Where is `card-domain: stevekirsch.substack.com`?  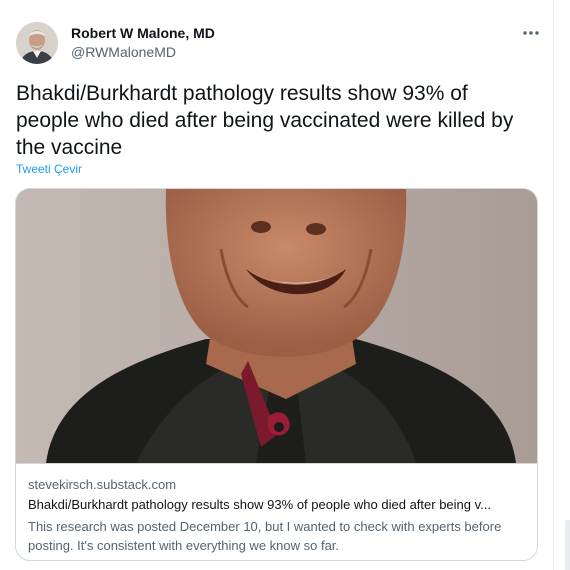 card-domain: stevekirsch.substack.com is located at coordinates (102, 484).